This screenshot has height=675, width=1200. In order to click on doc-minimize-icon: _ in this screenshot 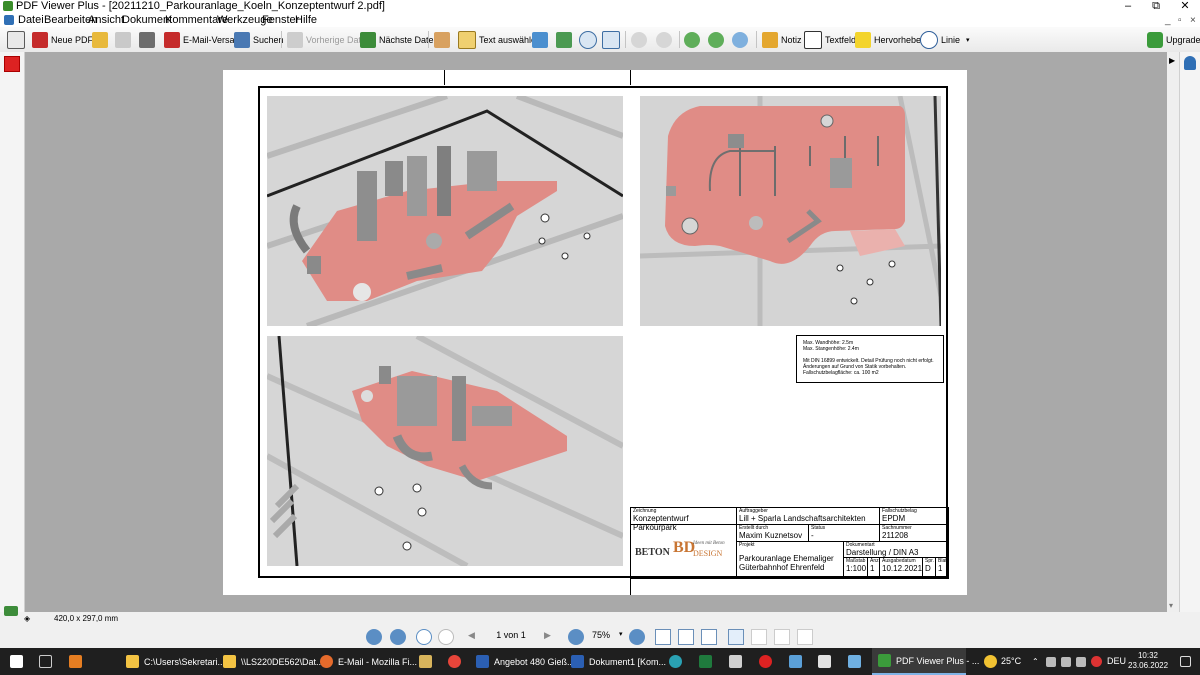, I will do `click(1168, 21)`.